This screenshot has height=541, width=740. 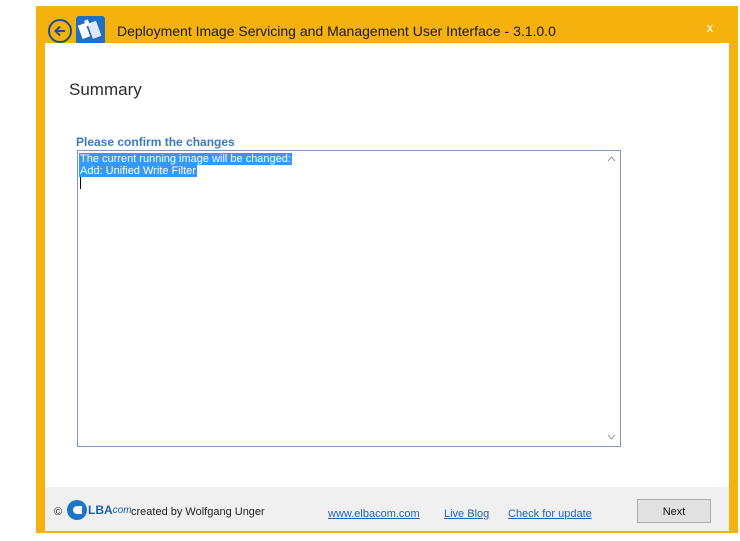 What do you see at coordinates (58, 512) in the screenshot?
I see `copyright-symbol: ©` at bounding box center [58, 512].